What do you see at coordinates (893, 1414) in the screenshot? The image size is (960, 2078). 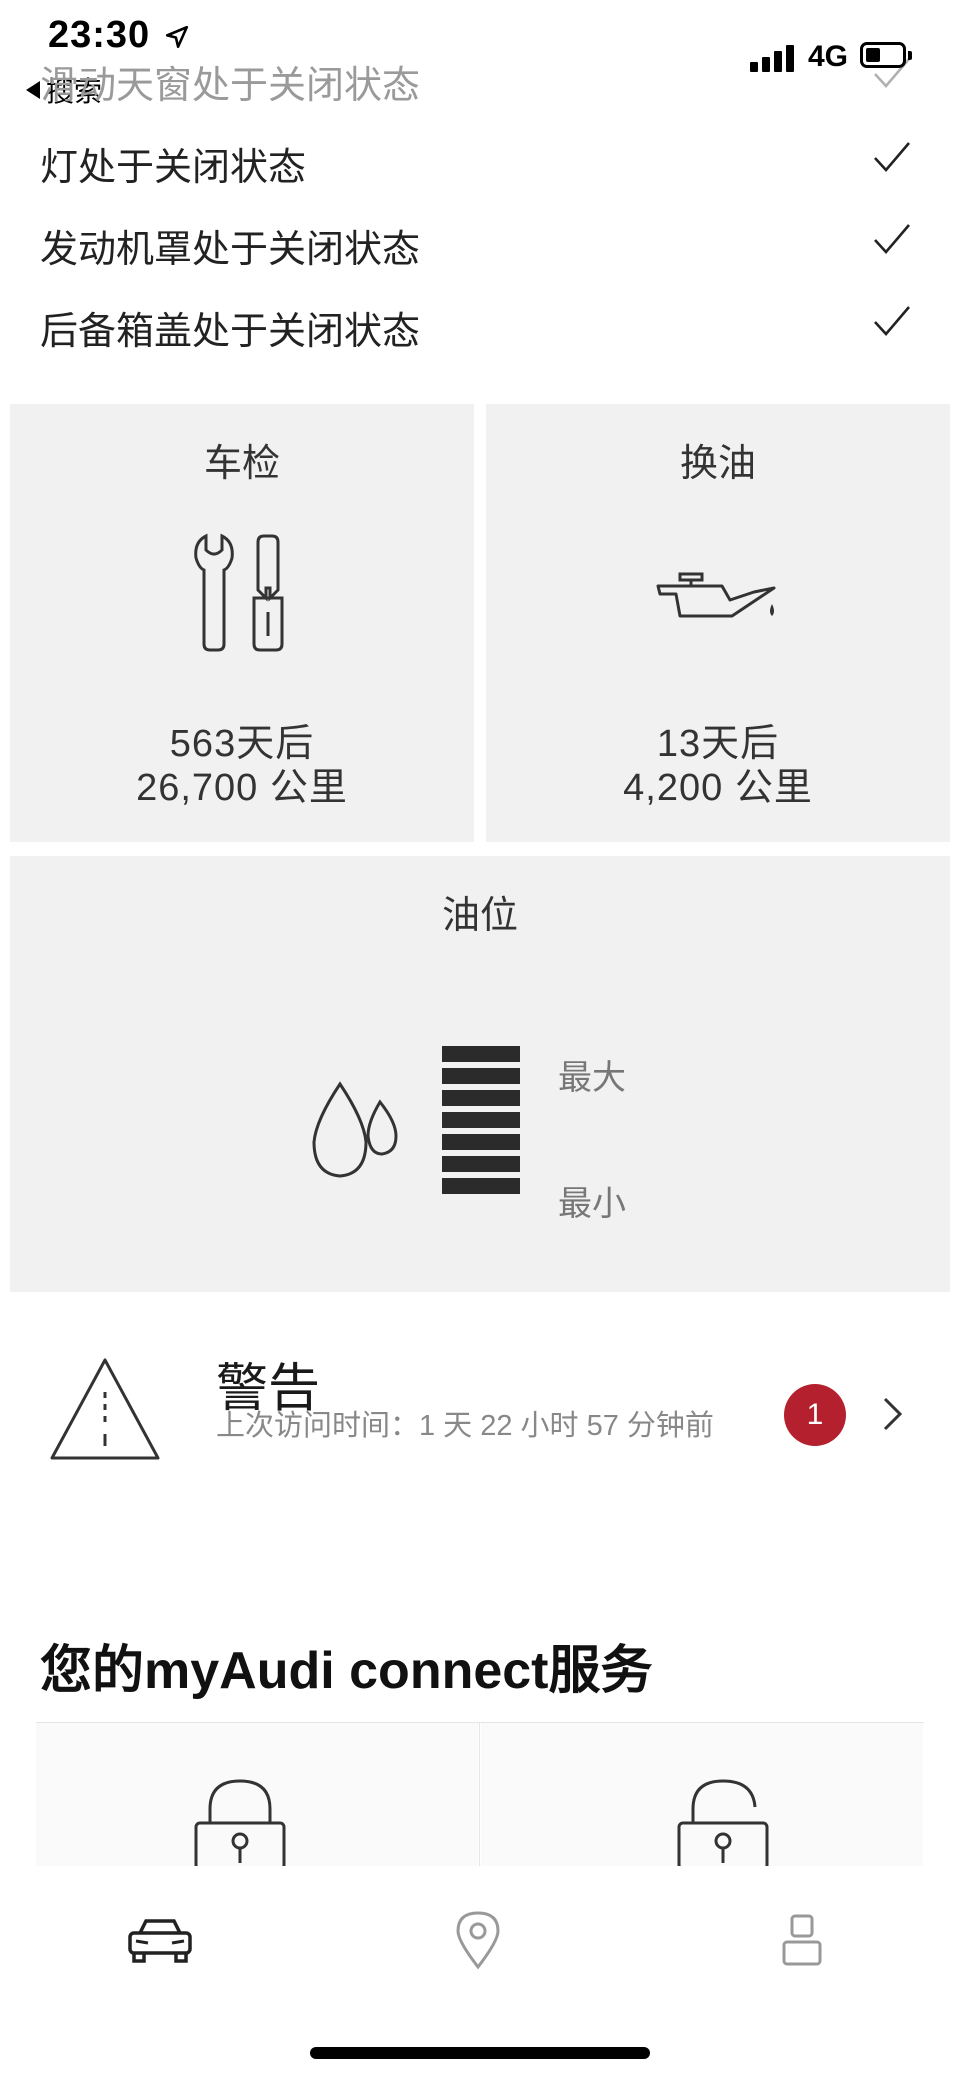 I see `chevron-right-icon` at bounding box center [893, 1414].